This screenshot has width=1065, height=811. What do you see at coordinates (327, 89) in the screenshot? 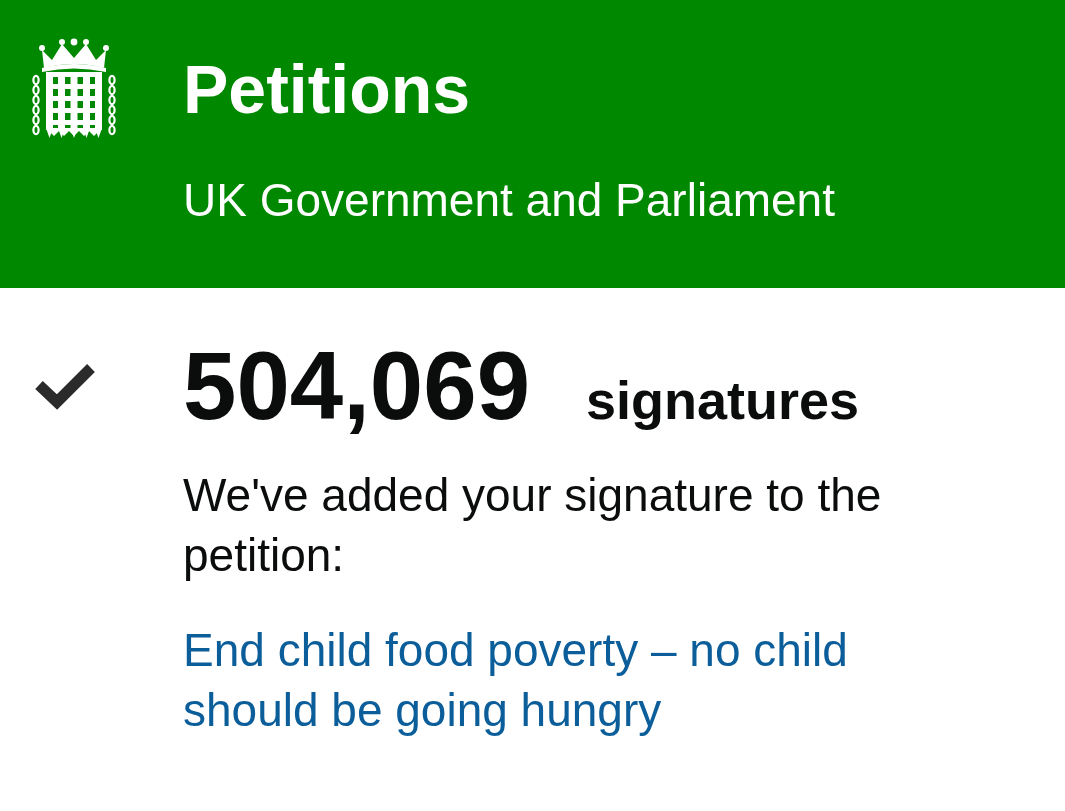
I see `site-title: Petitions` at bounding box center [327, 89].